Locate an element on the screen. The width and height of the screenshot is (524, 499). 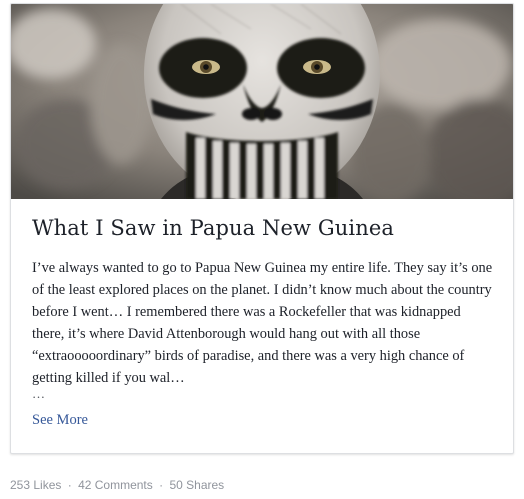
shares-count: 50 Shares is located at coordinates (196, 485).